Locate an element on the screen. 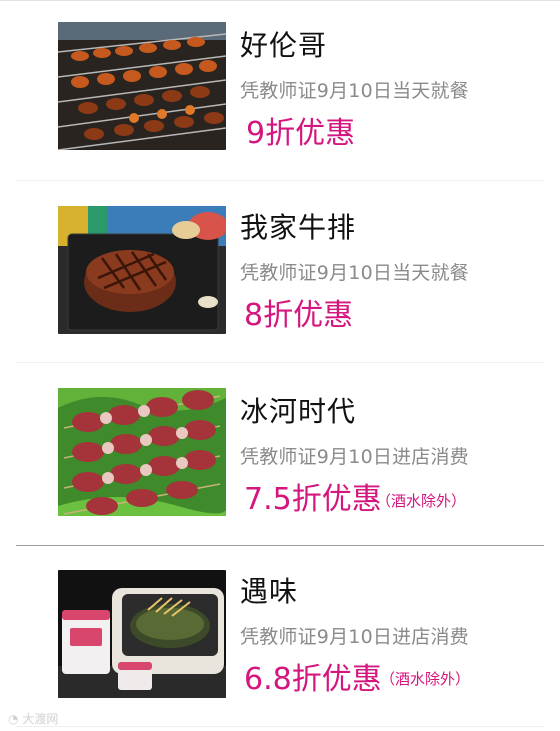  grilled-fish-image is located at coordinates (142, 634).